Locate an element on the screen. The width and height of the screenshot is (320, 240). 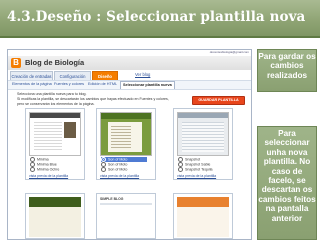
tab-diseno: Diseño is located at coordinates (105, 75).